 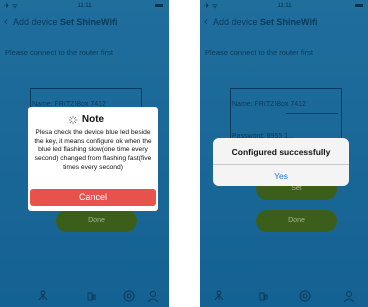 I want to click on success-message: Configured successfully, so click(x=281, y=152).